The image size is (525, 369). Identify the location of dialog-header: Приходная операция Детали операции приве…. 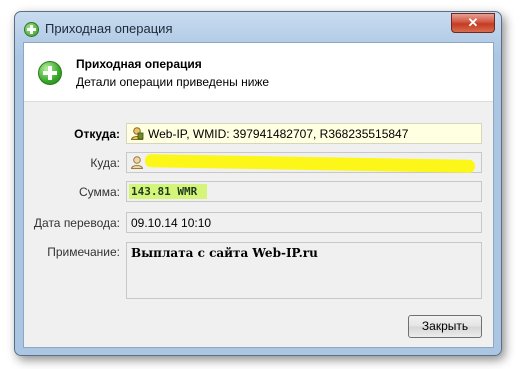
(258, 72).